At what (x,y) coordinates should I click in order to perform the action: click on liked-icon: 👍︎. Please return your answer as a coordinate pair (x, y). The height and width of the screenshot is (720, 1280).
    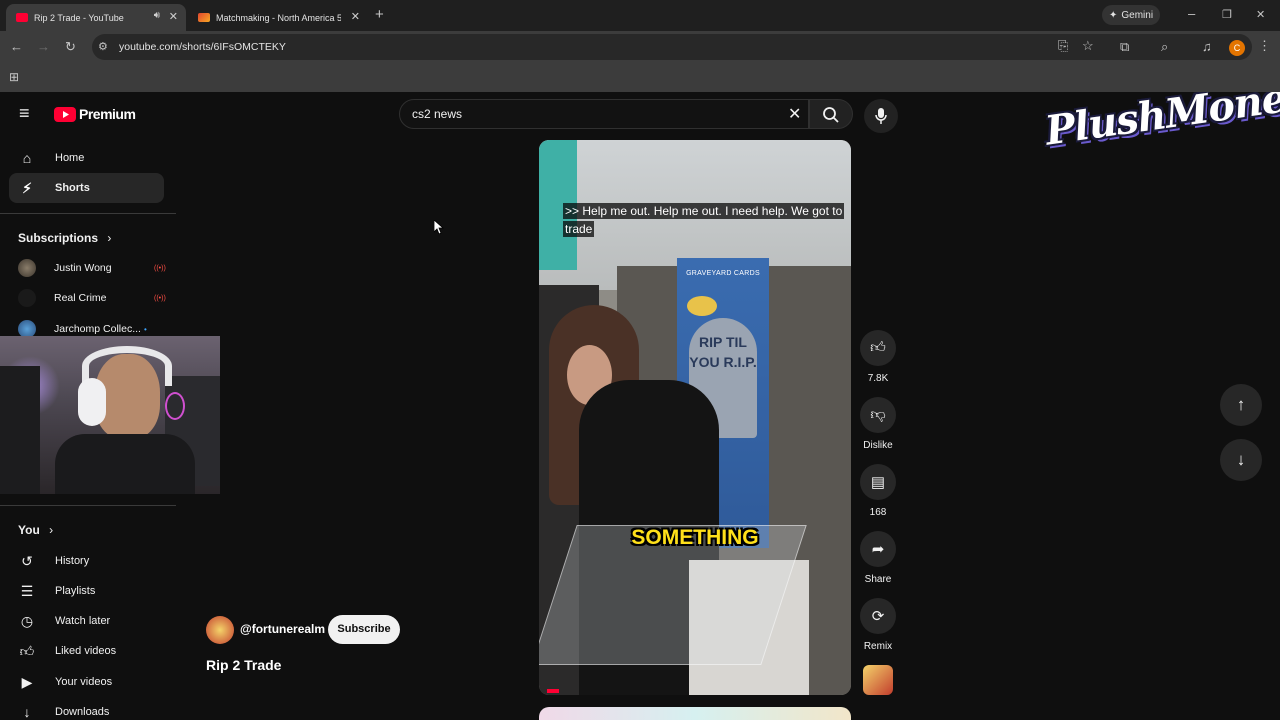
    Looking at the image, I should click on (27, 650).